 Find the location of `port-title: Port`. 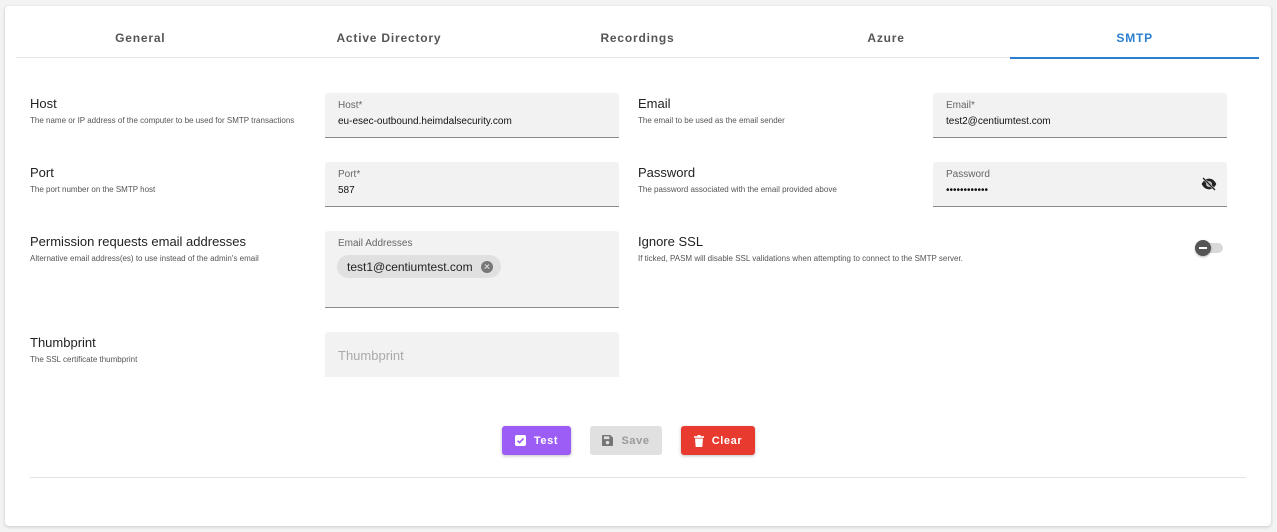

port-title: Port is located at coordinates (42, 172).